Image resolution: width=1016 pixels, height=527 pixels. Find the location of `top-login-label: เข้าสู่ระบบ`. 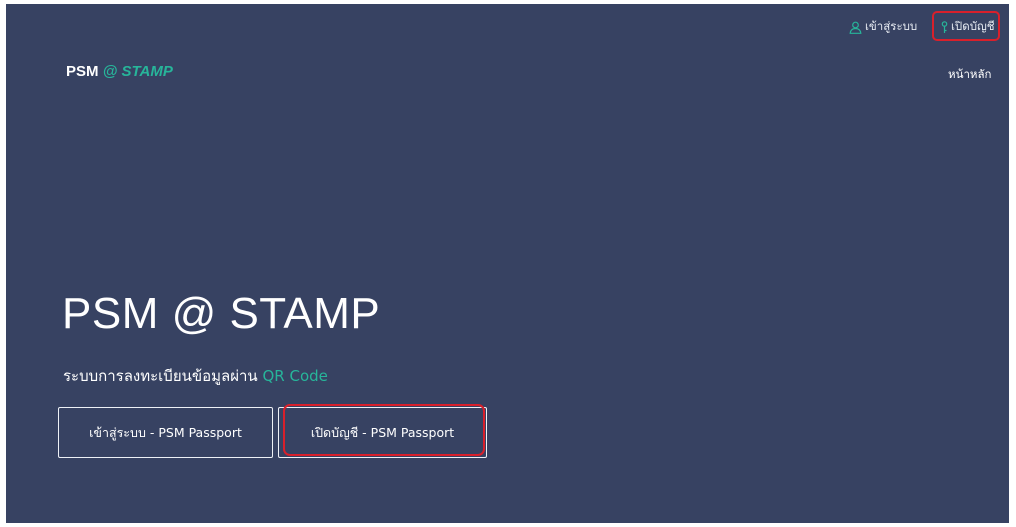

top-login-label: เข้าสู่ระบบ is located at coordinates (891, 26).